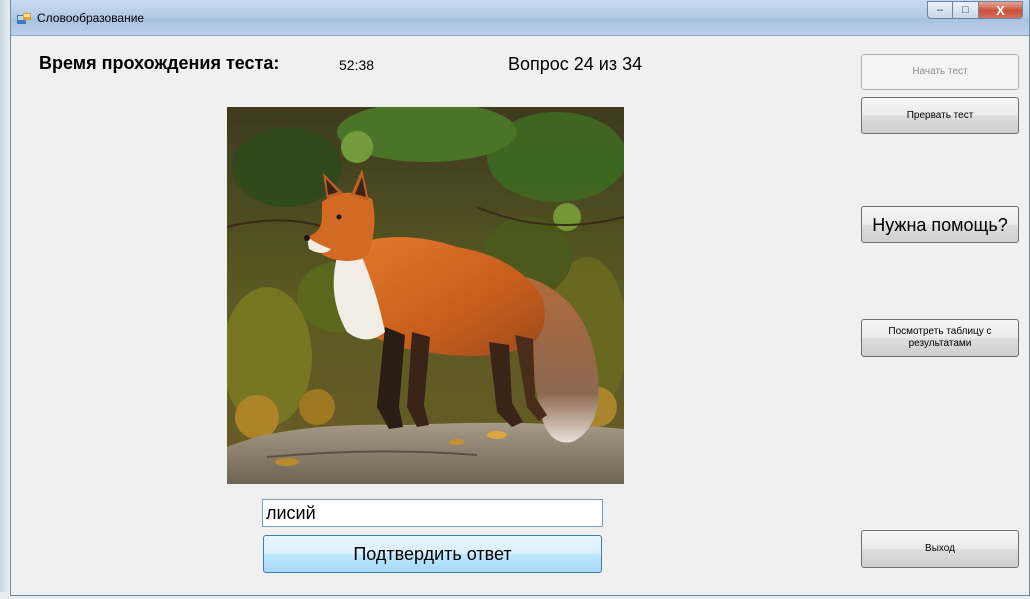  What do you see at coordinates (940, 72) in the screenshot?
I see `start-test-button: Начать тест` at bounding box center [940, 72].